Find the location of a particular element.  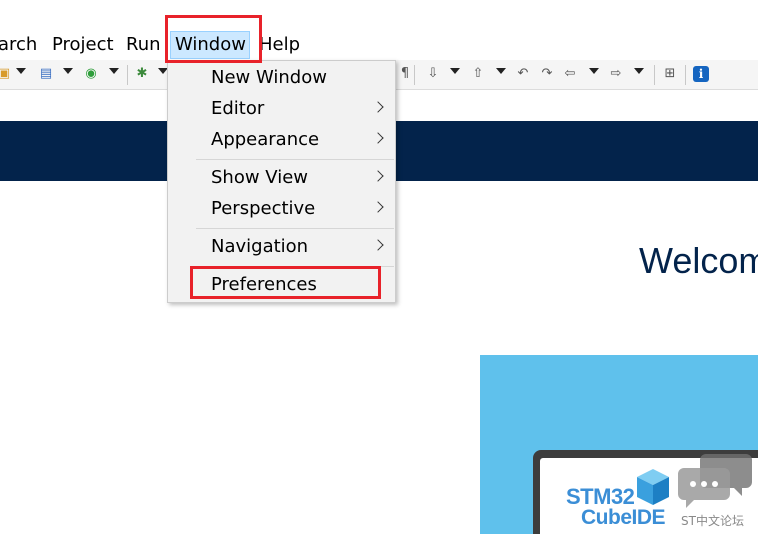

menu-window: Window is located at coordinates (210, 45).